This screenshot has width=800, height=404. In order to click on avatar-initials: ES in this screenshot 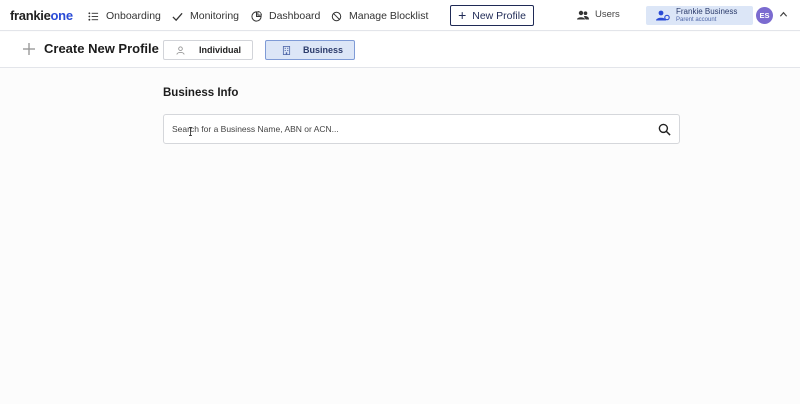, I will do `click(764, 15)`.